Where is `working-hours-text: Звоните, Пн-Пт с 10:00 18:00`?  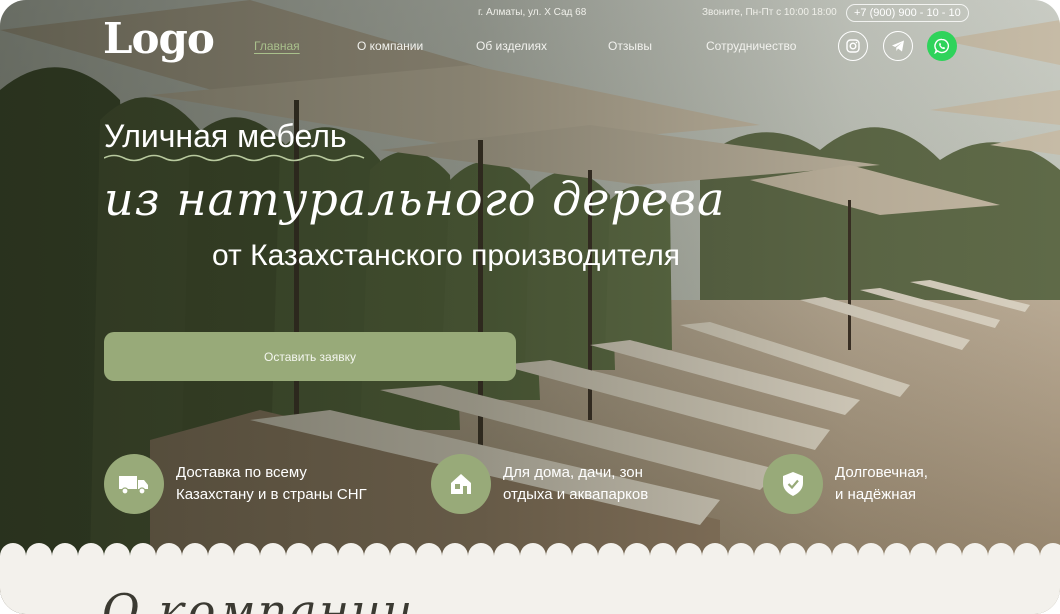
working-hours-text: Звоните, Пн-Пт с 10:00 18:00 is located at coordinates (769, 12).